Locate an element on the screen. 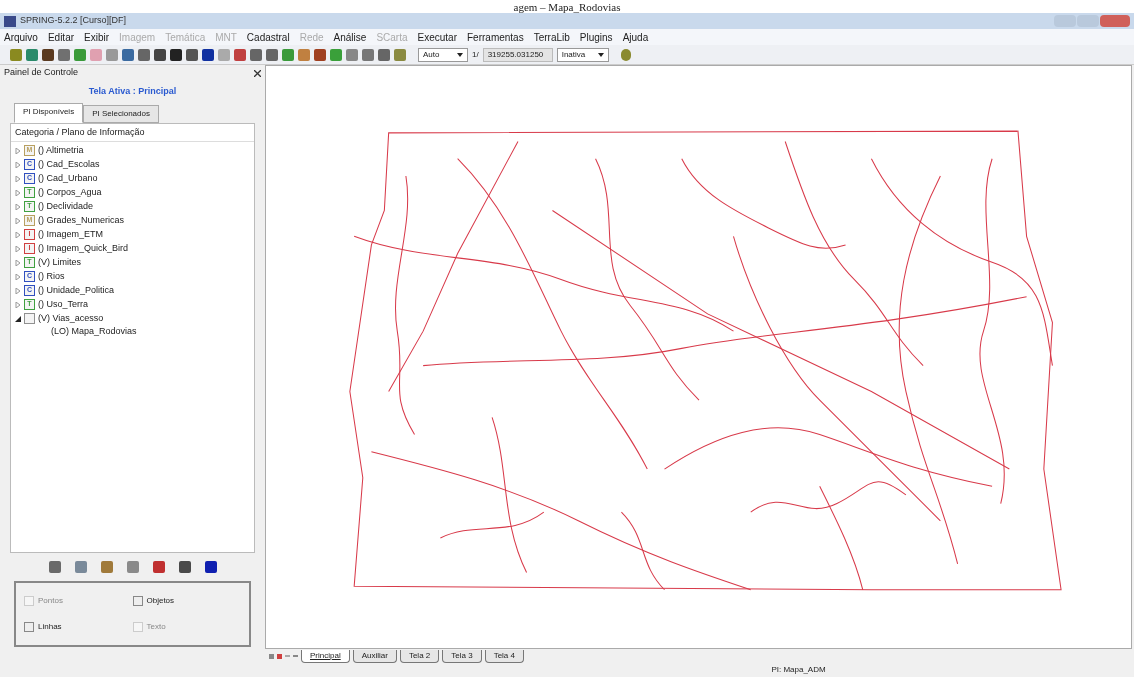 This screenshot has width=1134, height=677. tree-header: Categoria / Plano de Informação is located at coordinates (132, 132).